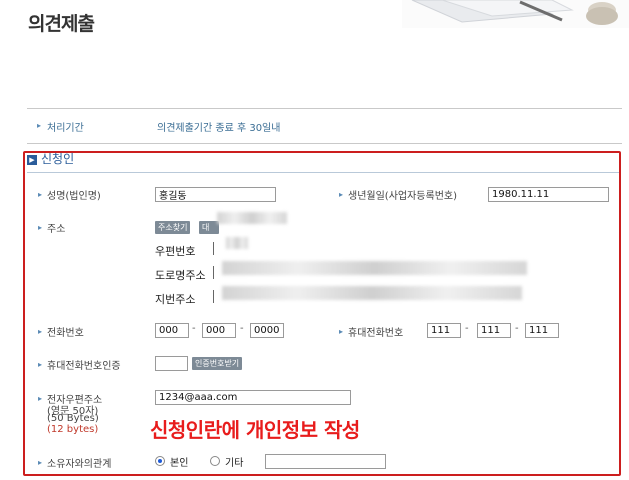 The height and width of the screenshot is (480, 629). I want to click on section-title: 신청인, so click(58, 159).